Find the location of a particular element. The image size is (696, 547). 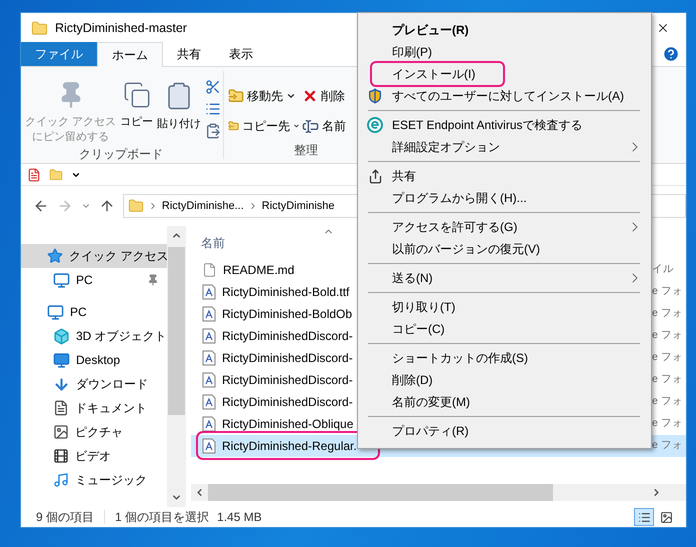

nav-label: Desktop is located at coordinates (98, 360).